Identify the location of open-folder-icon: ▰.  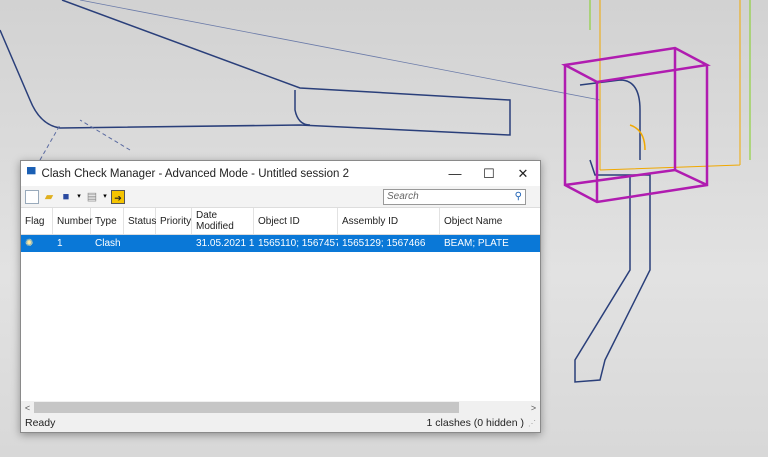
(49, 197).